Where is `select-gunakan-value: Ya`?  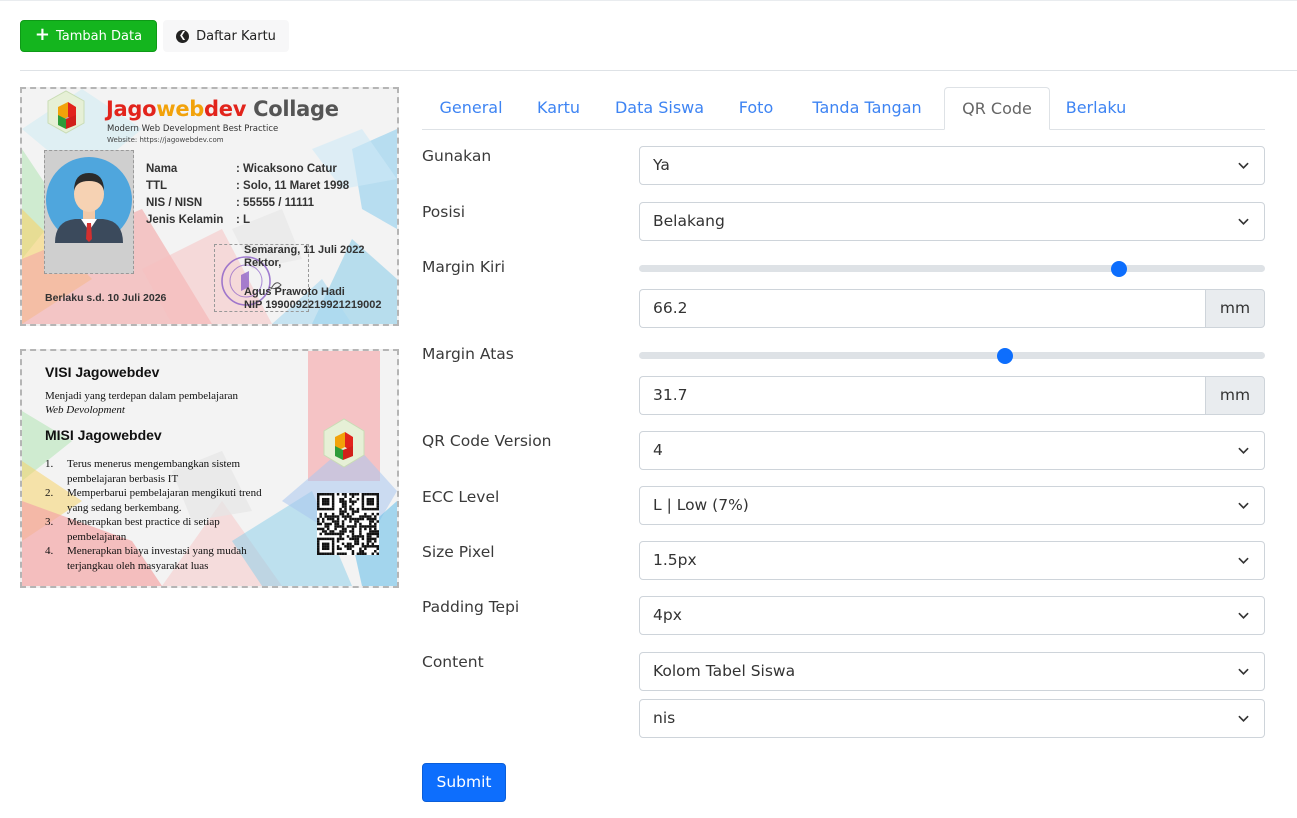
select-gunakan-value: Ya is located at coordinates (661, 165).